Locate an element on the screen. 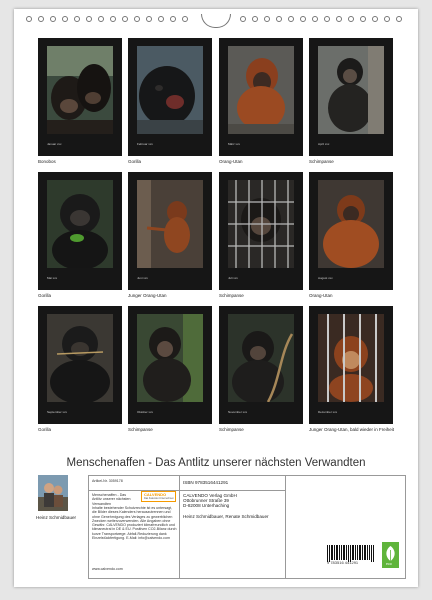  month-thumbnail-april: April xxx is located at coordinates (351, 97).